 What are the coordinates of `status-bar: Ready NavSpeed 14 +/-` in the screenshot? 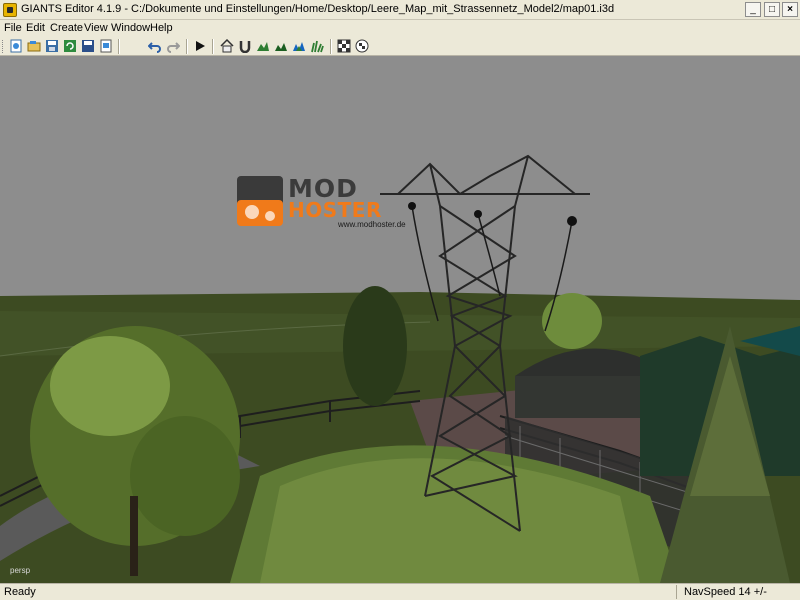 It's located at (400, 591).